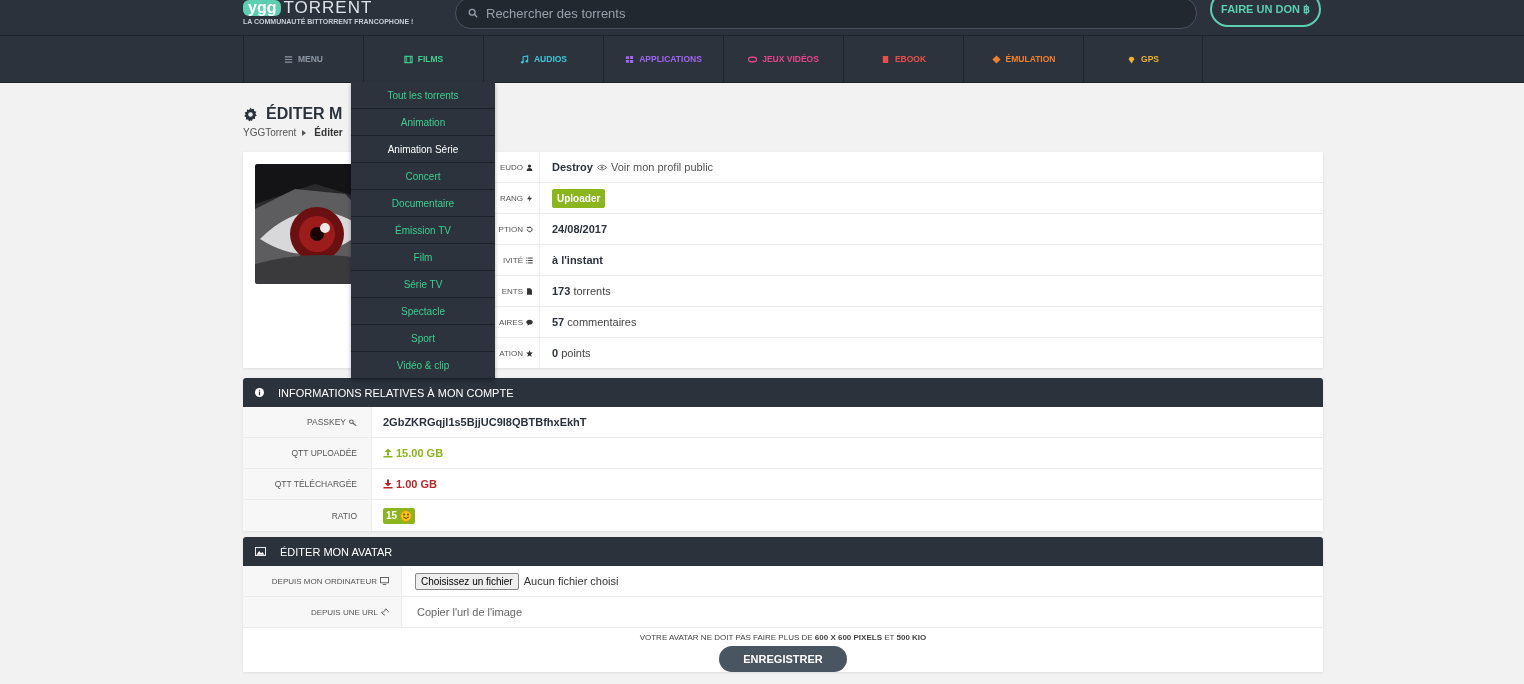  Describe the element at coordinates (467, 581) in the screenshot. I see `file-button: Choisissez un fichier` at that location.